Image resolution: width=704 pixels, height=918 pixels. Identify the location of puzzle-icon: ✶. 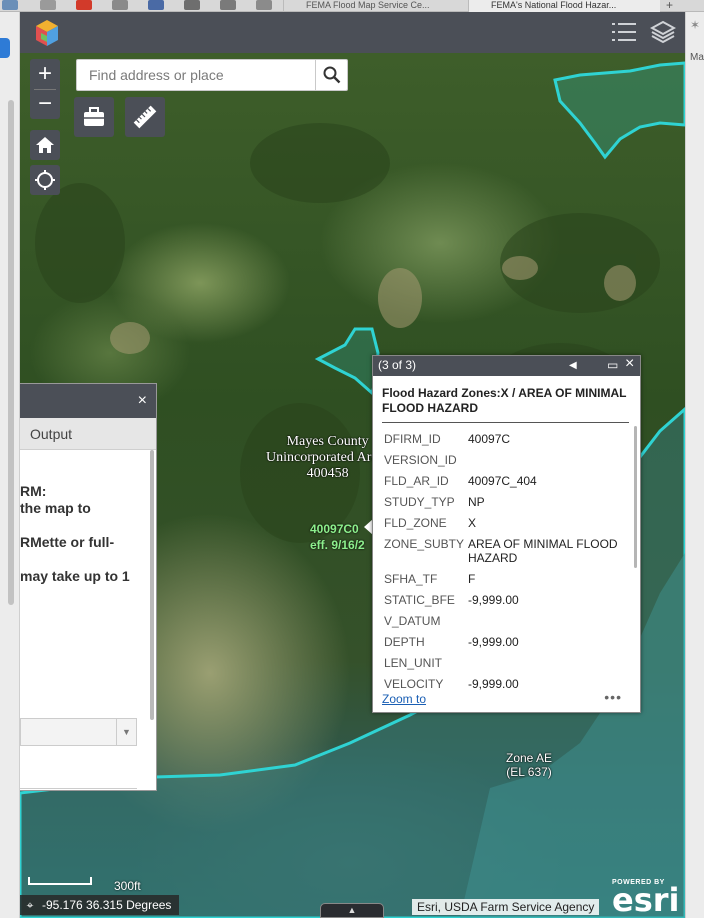
(695, 25).